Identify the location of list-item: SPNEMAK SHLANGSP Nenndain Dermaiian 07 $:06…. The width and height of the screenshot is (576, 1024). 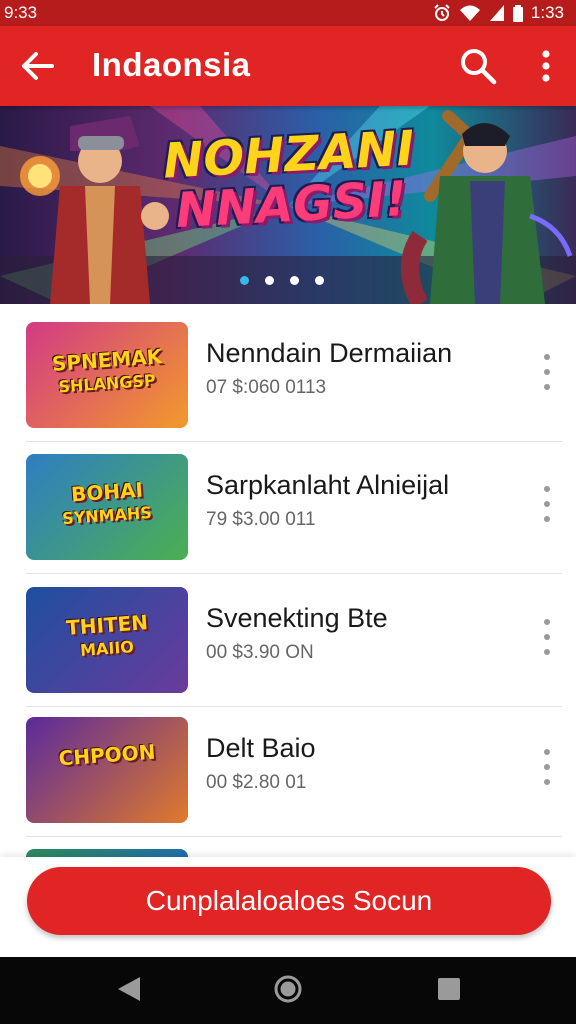
(288, 376).